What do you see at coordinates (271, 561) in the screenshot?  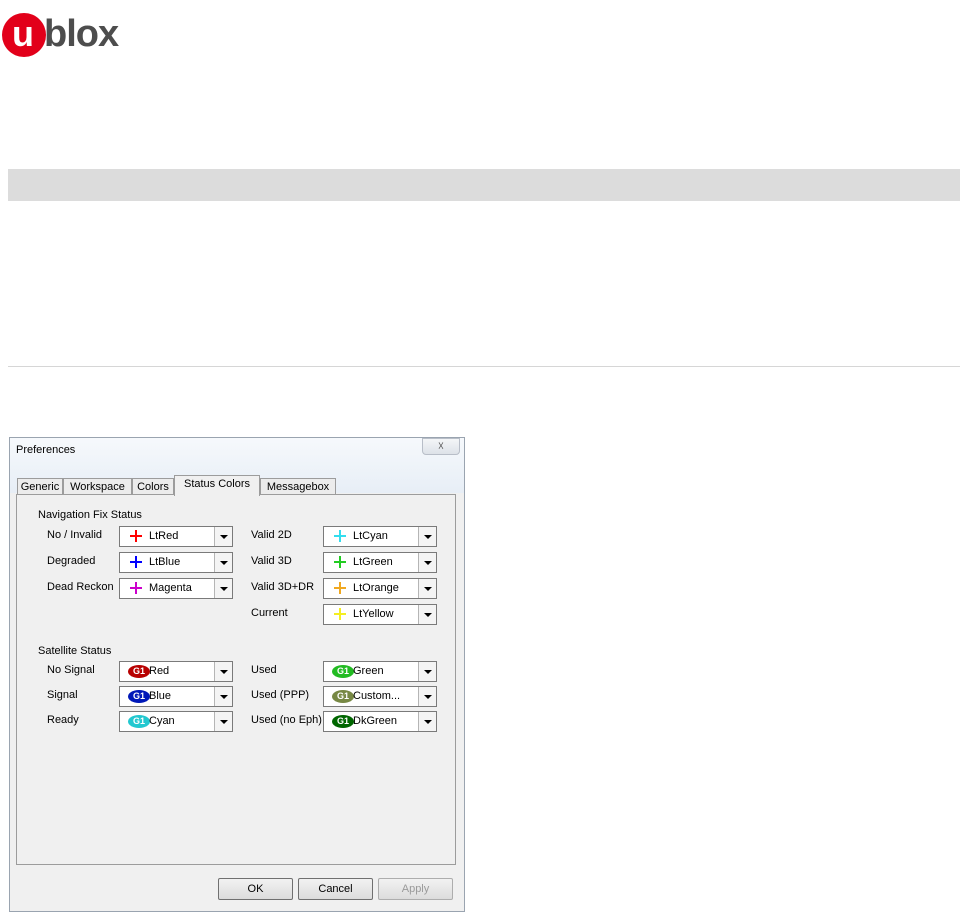 I see `label-valid-3d: Valid 3D` at bounding box center [271, 561].